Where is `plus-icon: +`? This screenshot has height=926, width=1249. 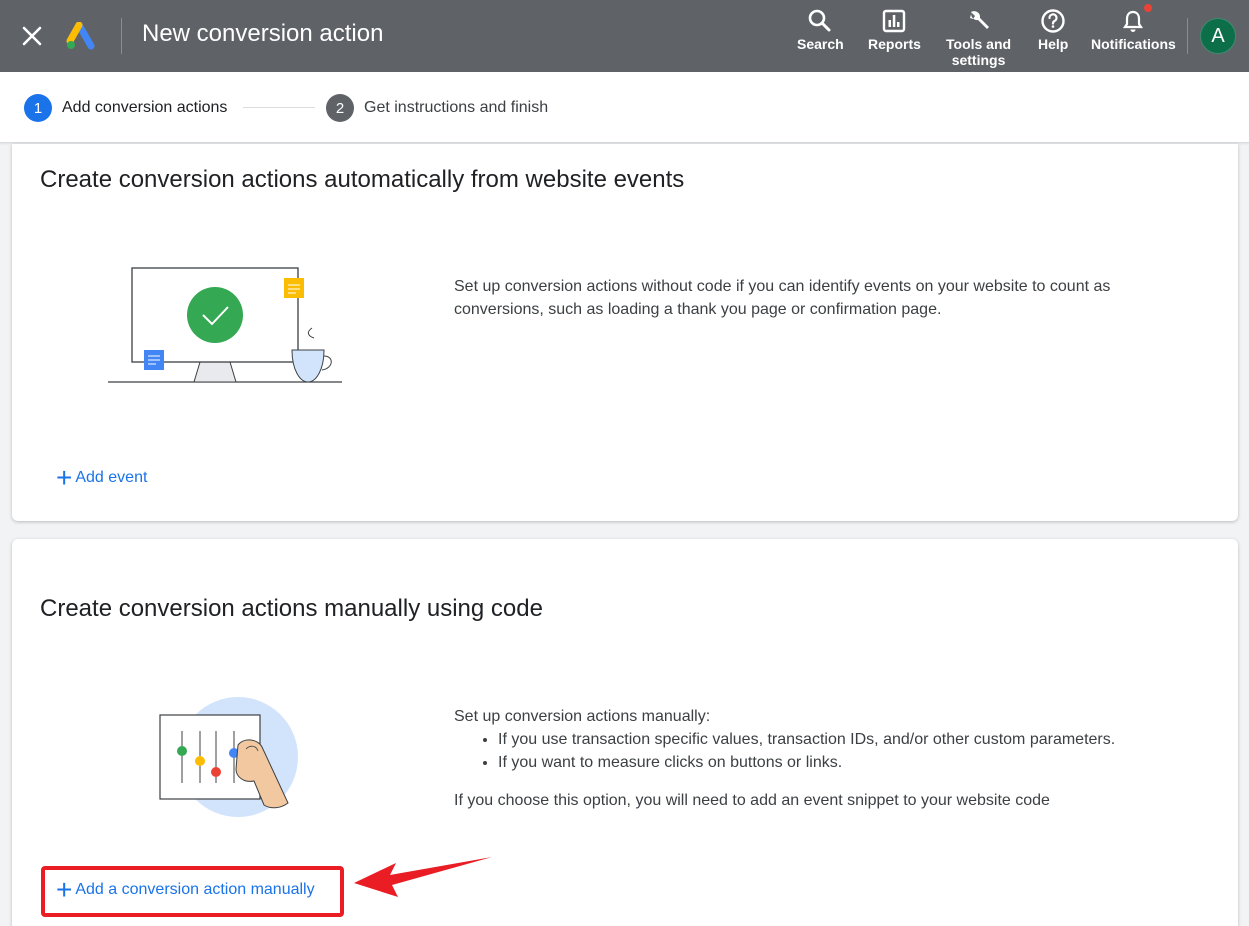 plus-icon: + is located at coordinates (64, 477).